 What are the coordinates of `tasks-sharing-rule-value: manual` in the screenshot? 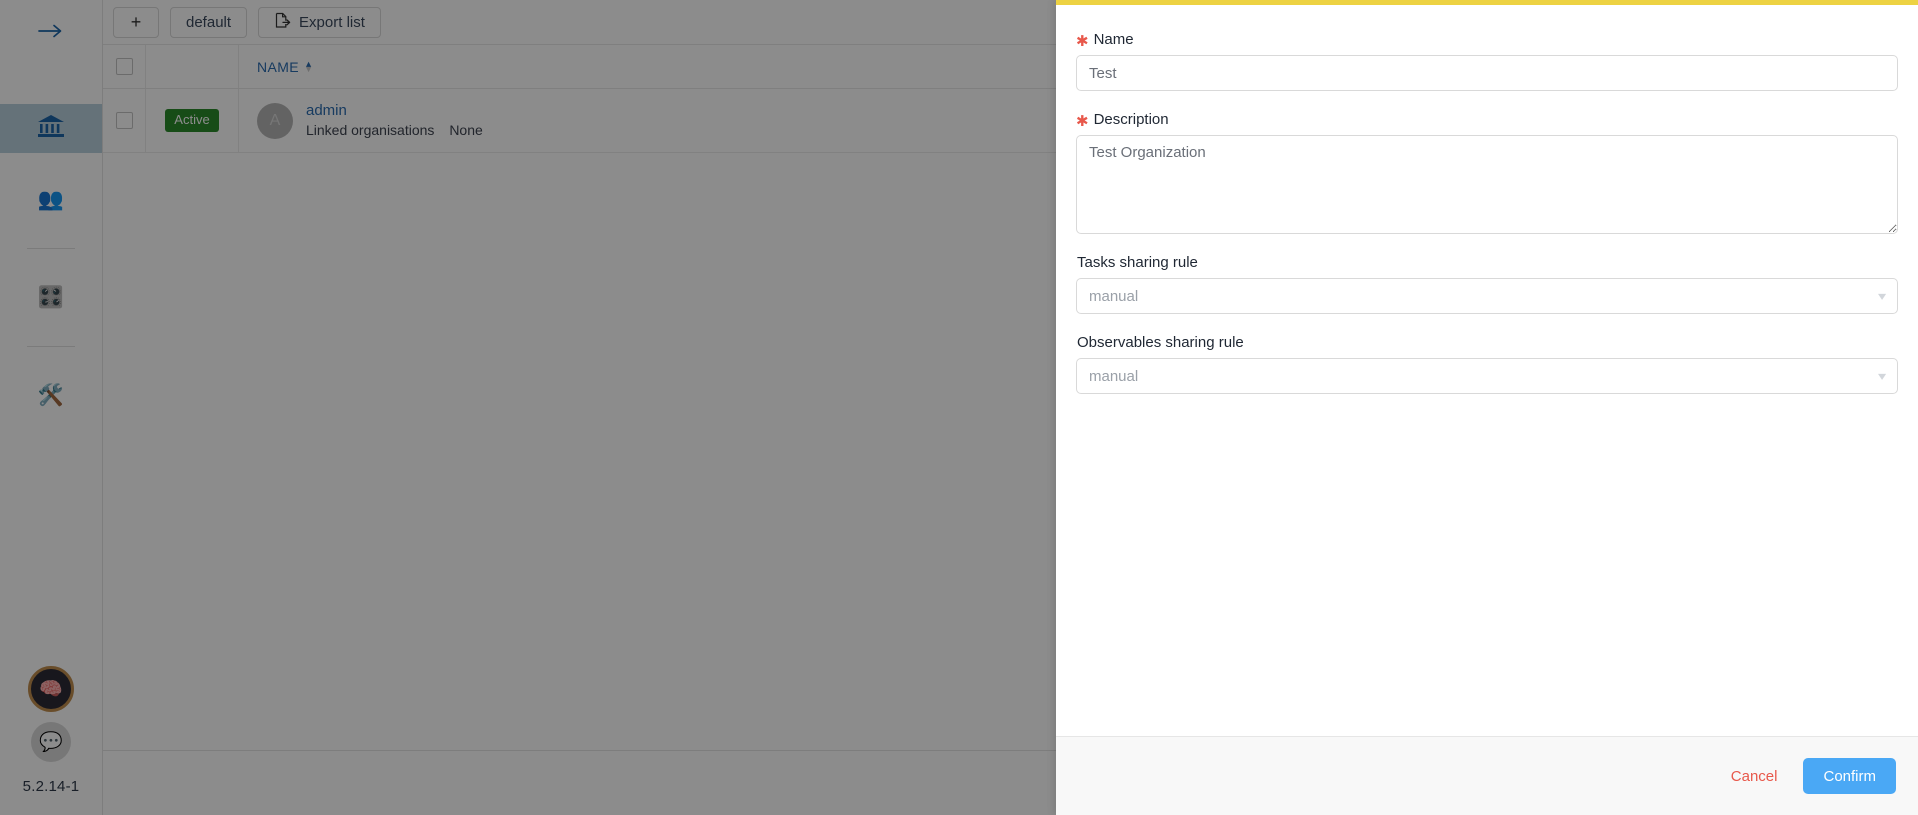 It's located at (1114, 296).